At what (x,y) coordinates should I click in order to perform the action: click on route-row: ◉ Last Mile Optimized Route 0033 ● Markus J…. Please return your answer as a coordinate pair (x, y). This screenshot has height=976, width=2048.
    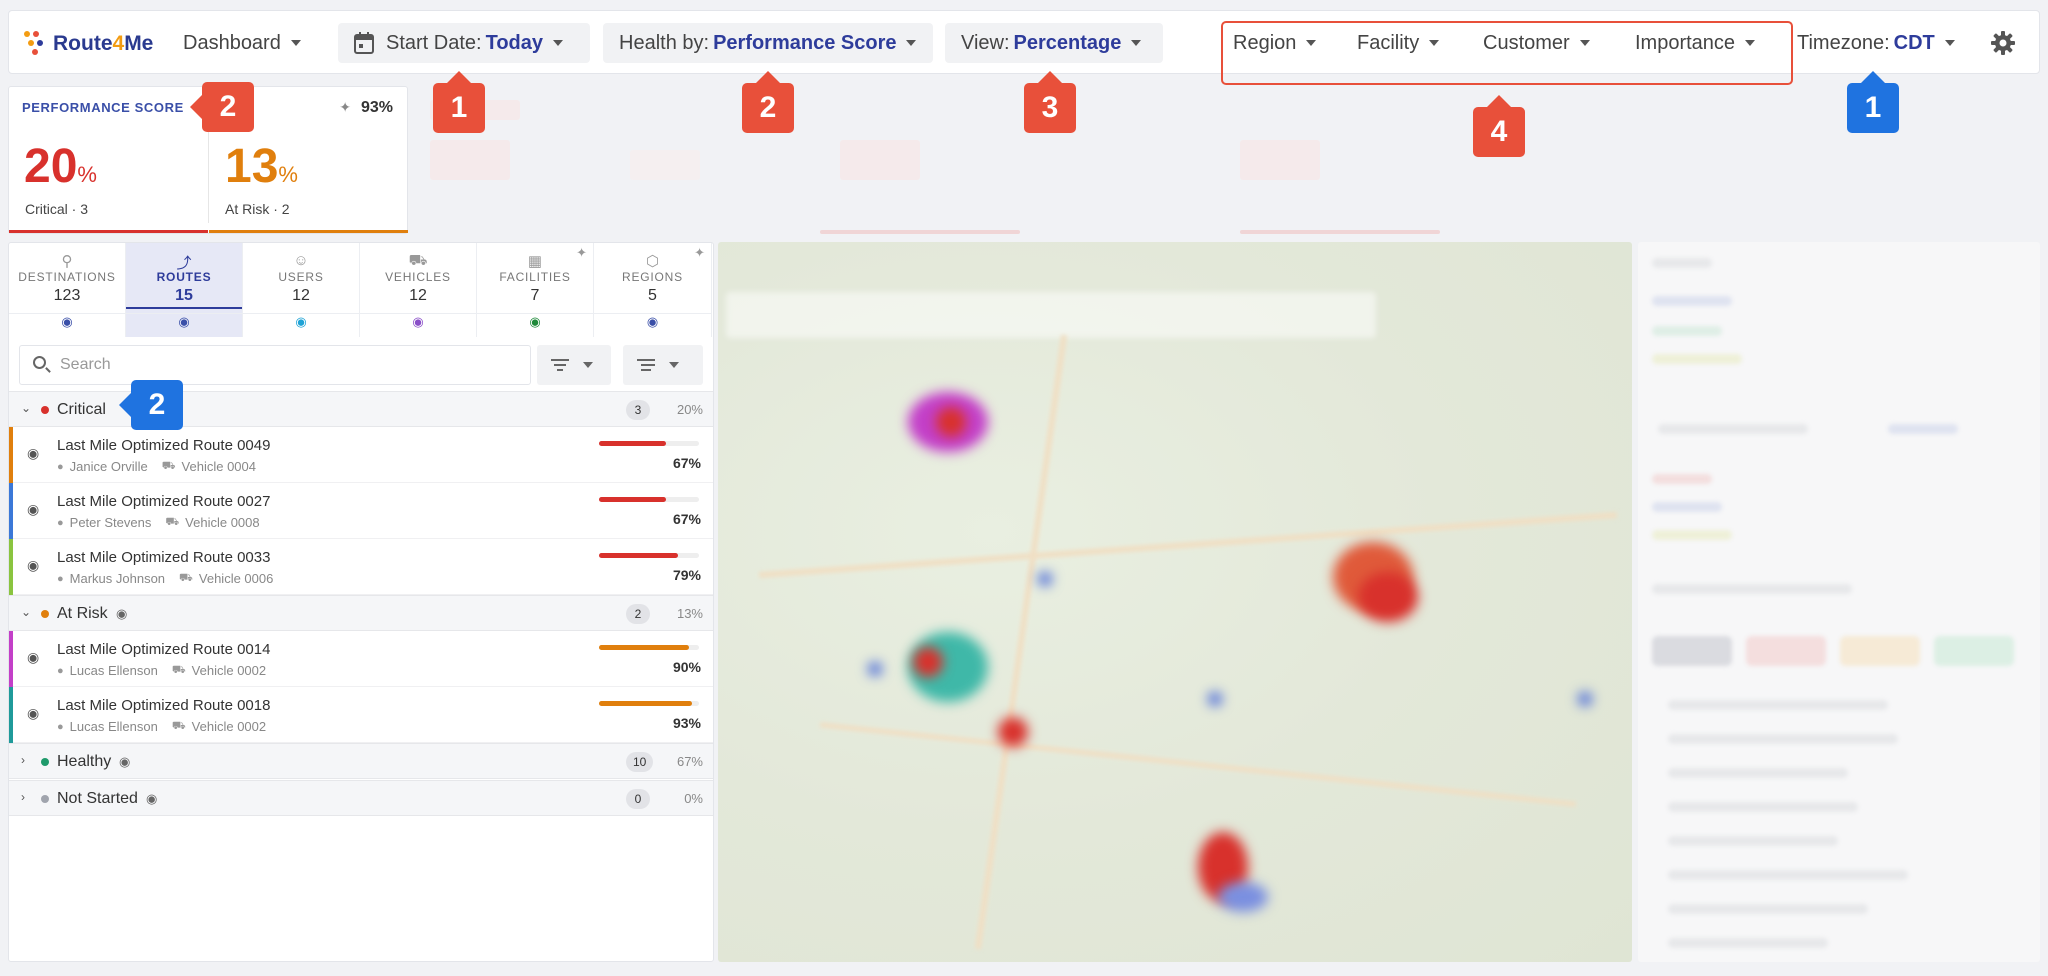
    Looking at the image, I should click on (361, 567).